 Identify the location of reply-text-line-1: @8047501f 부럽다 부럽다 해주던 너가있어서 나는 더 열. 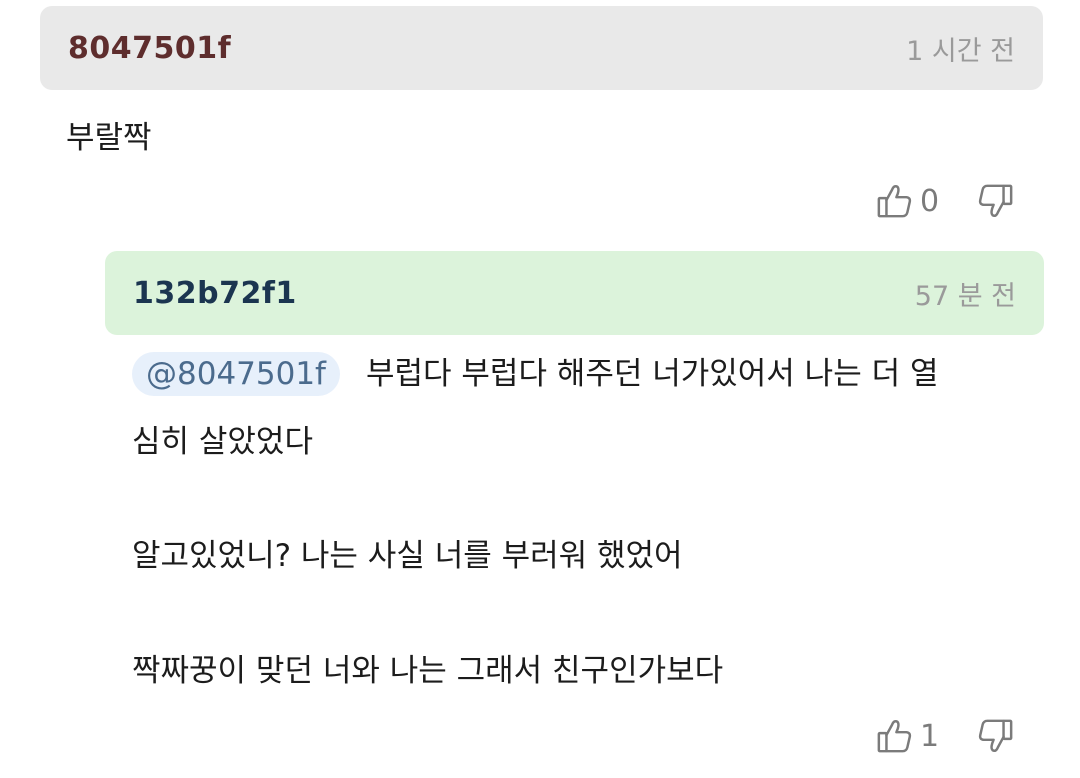
(535, 372).